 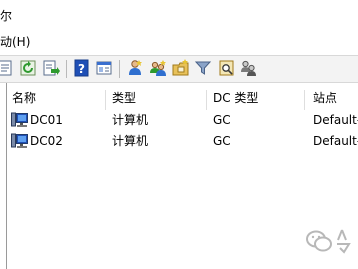 I want to click on window-title: 尔, so click(x=6, y=16).